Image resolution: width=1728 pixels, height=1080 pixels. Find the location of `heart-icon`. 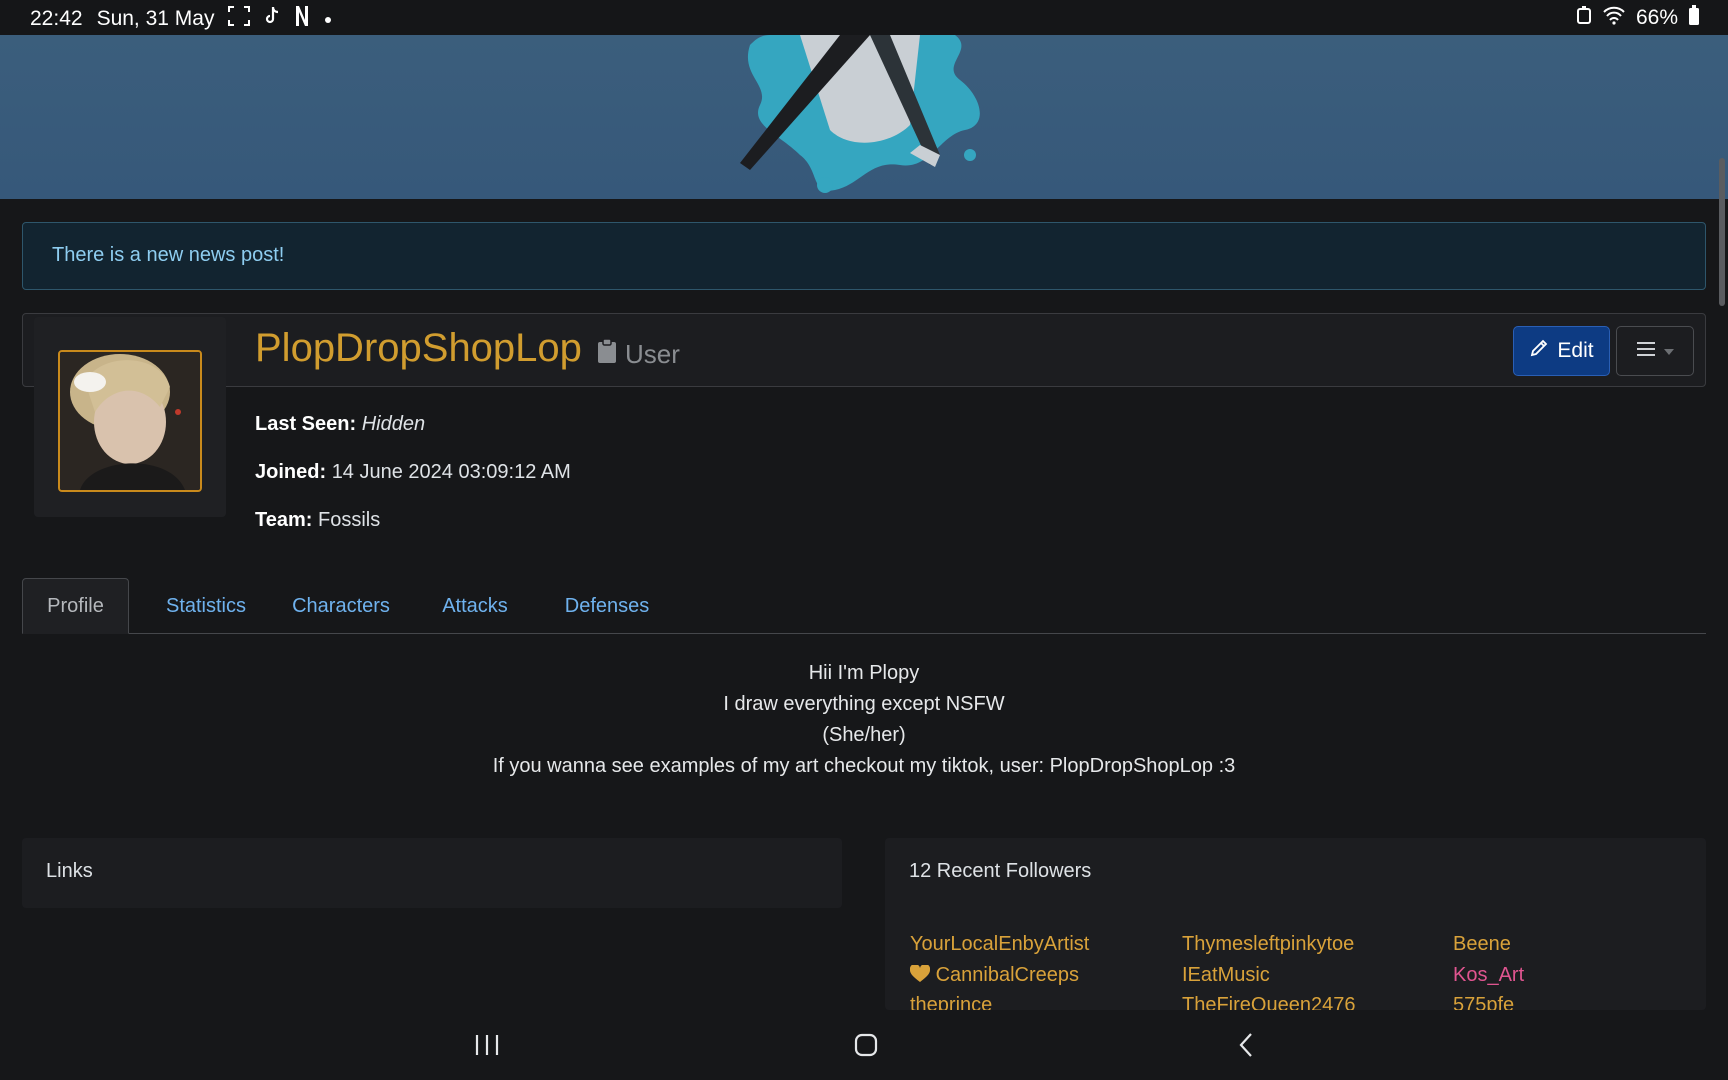

heart-icon is located at coordinates (922, 974).